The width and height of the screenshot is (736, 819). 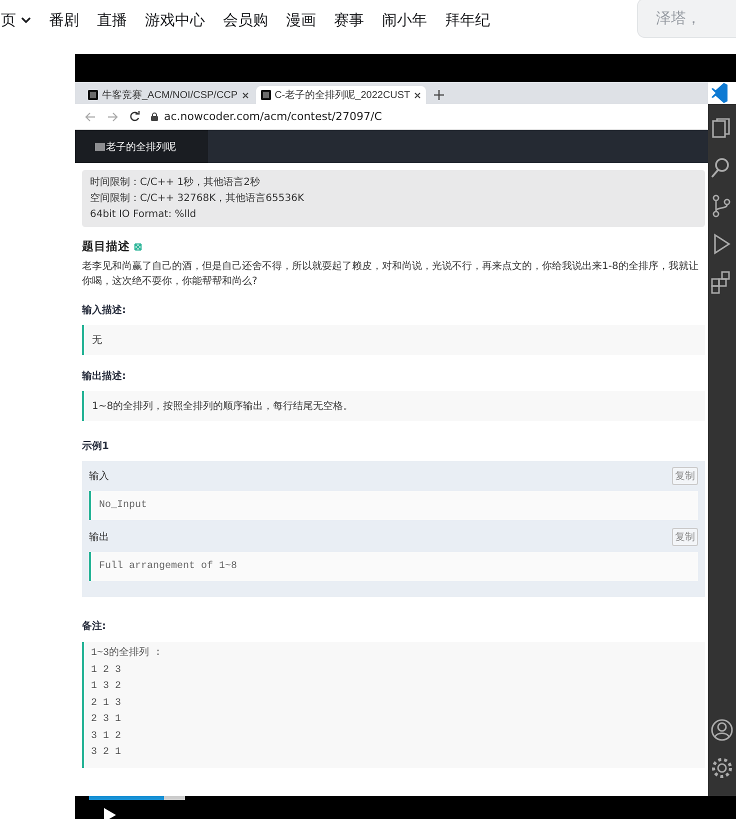 What do you see at coordinates (16, 20) in the screenshot?
I see `nav-link: 页` at bounding box center [16, 20].